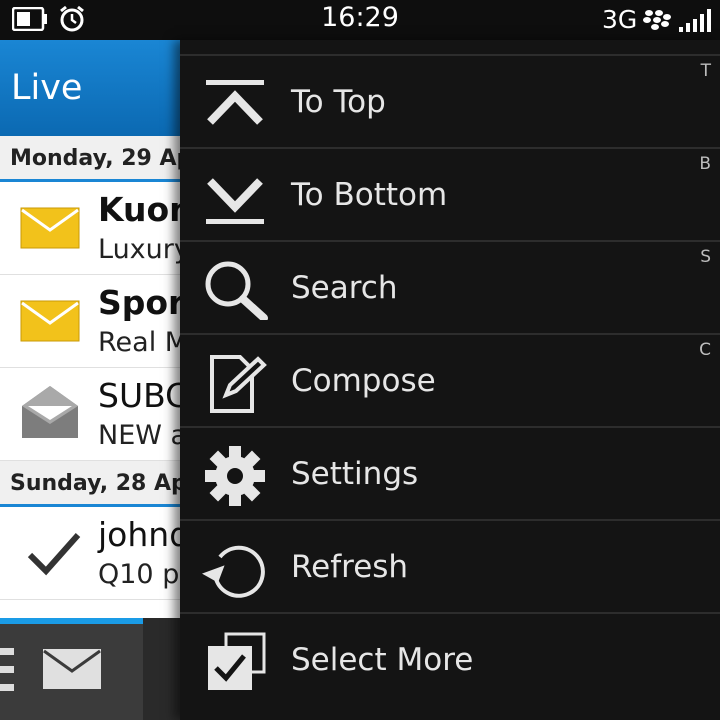  I want to click on menu-item-compose: Compose C, so click(450, 379).